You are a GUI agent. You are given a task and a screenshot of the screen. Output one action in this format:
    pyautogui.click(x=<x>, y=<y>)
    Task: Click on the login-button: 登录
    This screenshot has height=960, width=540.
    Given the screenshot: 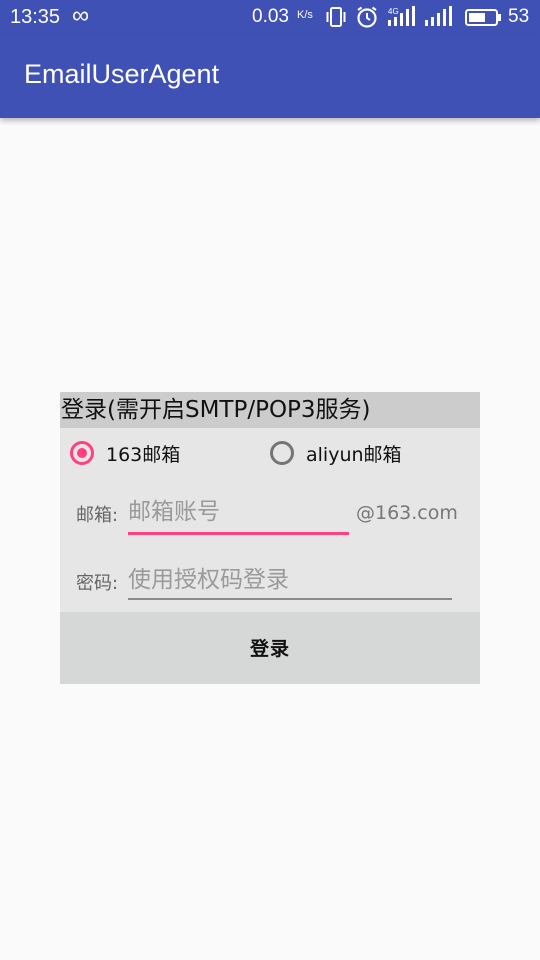 What is the action you would take?
    pyautogui.click(x=270, y=648)
    